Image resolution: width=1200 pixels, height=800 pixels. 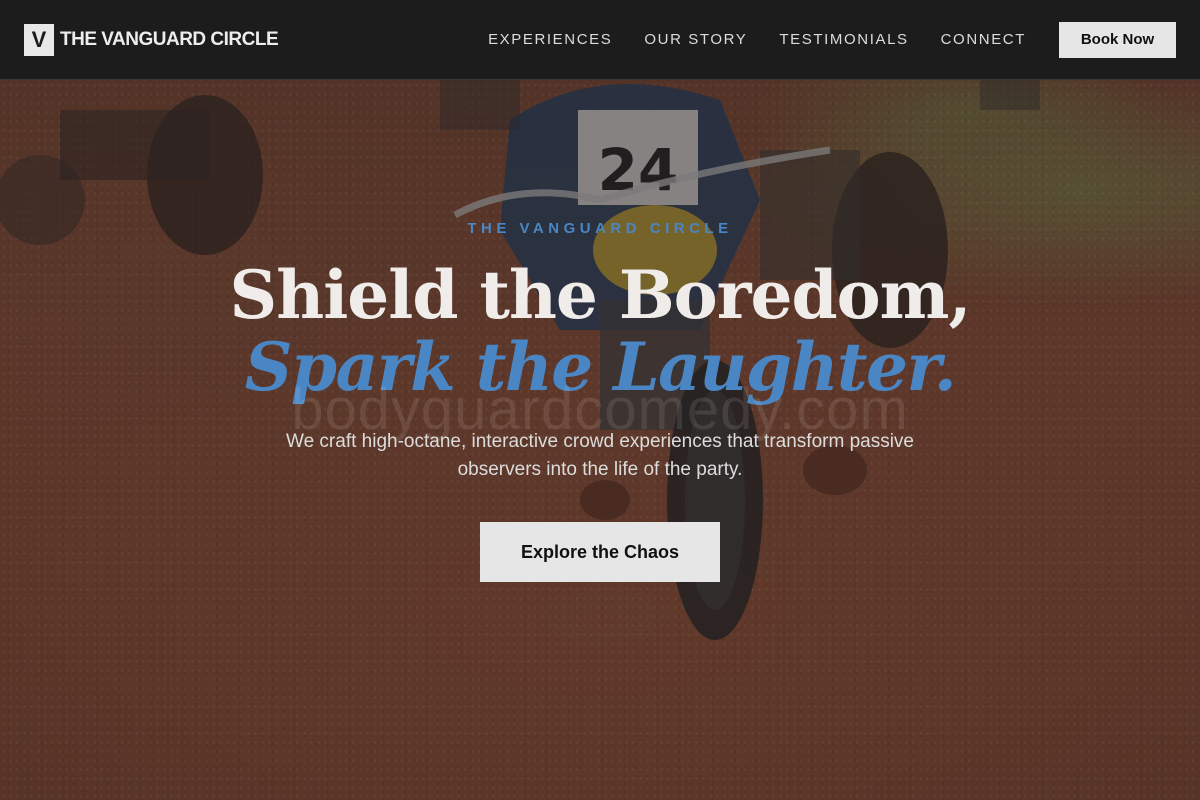 I want to click on brand-logo: V THE VANGUARD CIRCLE, so click(x=151, y=39).